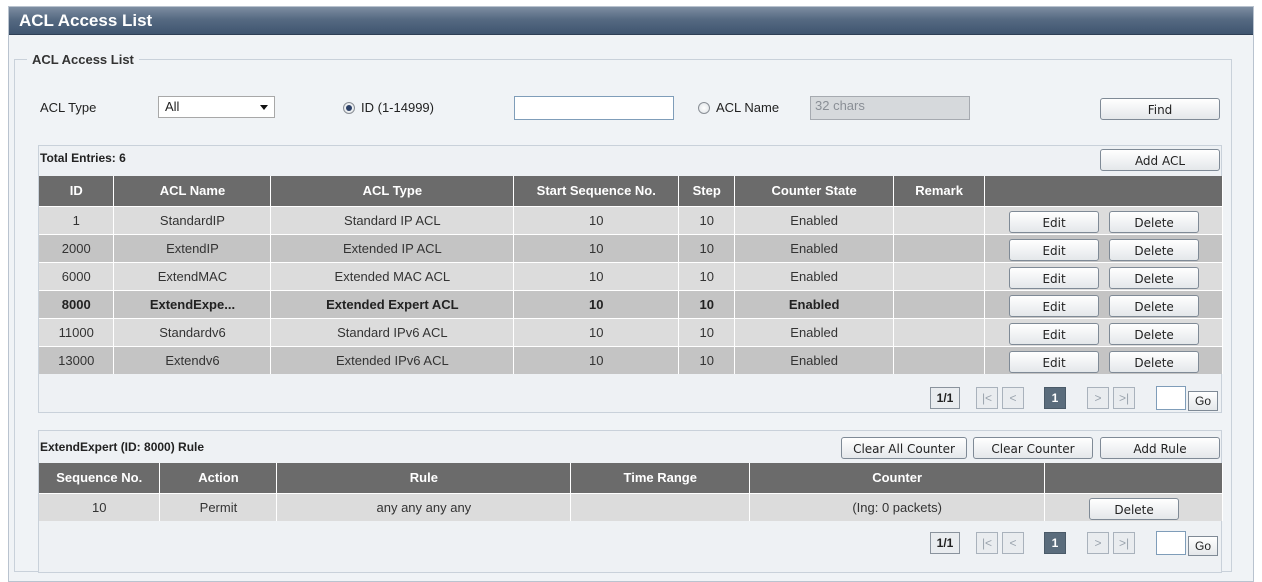  Describe the element at coordinates (77, 331) in the screenshot. I see `cell-id: 11000` at that location.